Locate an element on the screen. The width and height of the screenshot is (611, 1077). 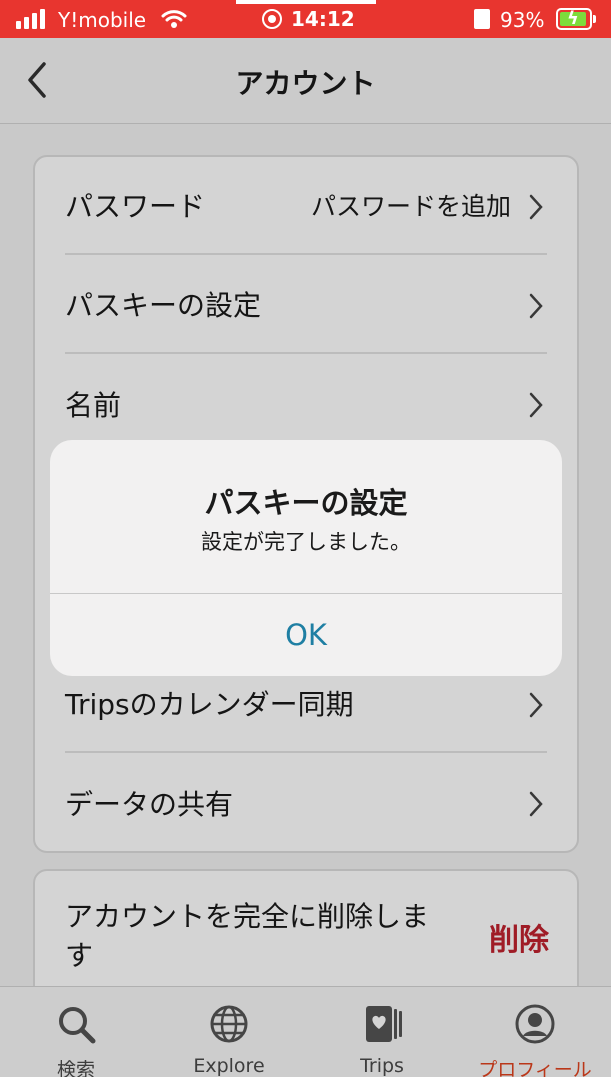
orientation-lock-icon is located at coordinates (482, 19).